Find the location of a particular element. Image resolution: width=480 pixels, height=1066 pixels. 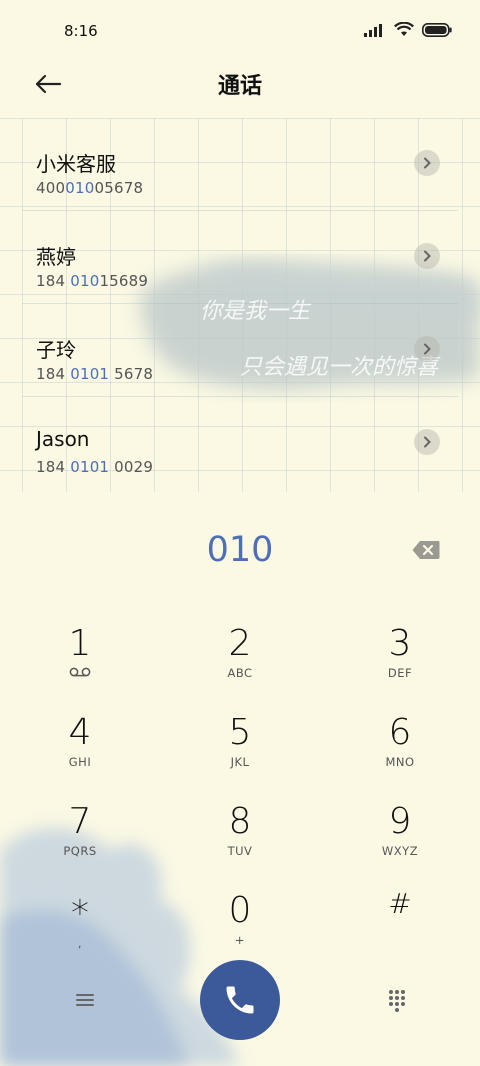

menu-button is located at coordinates (85, 1000).